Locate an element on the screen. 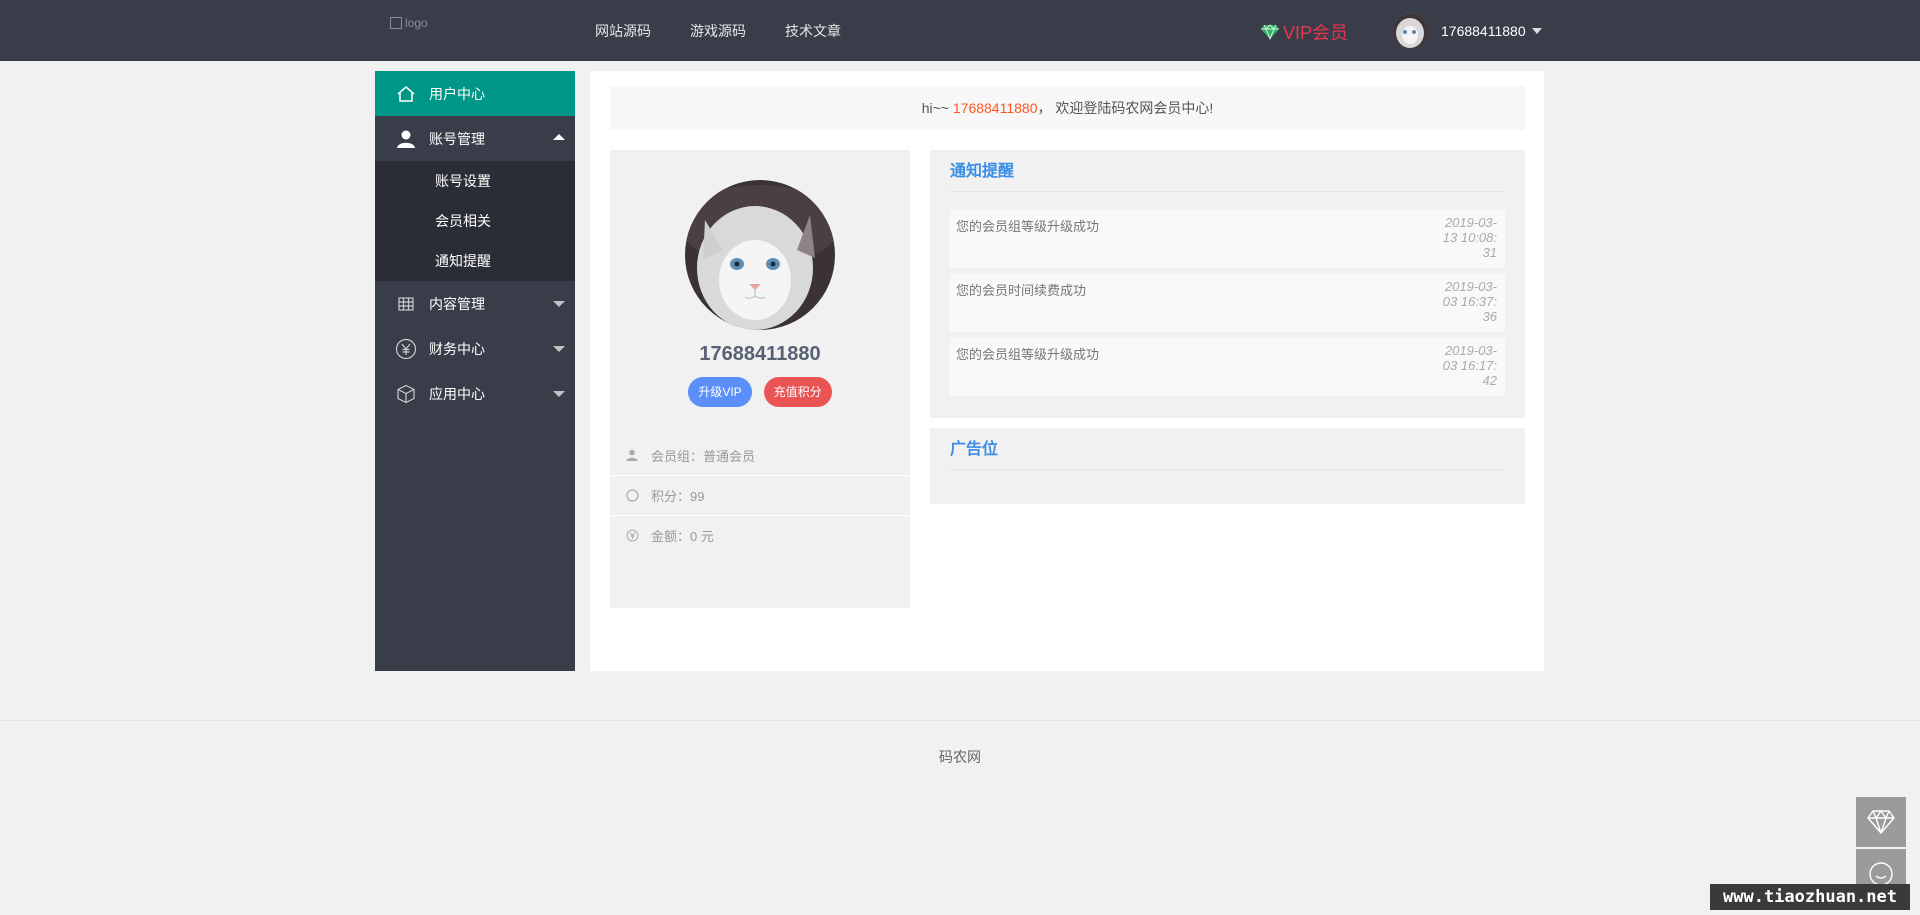  broken-image-icon is located at coordinates (396, 23).